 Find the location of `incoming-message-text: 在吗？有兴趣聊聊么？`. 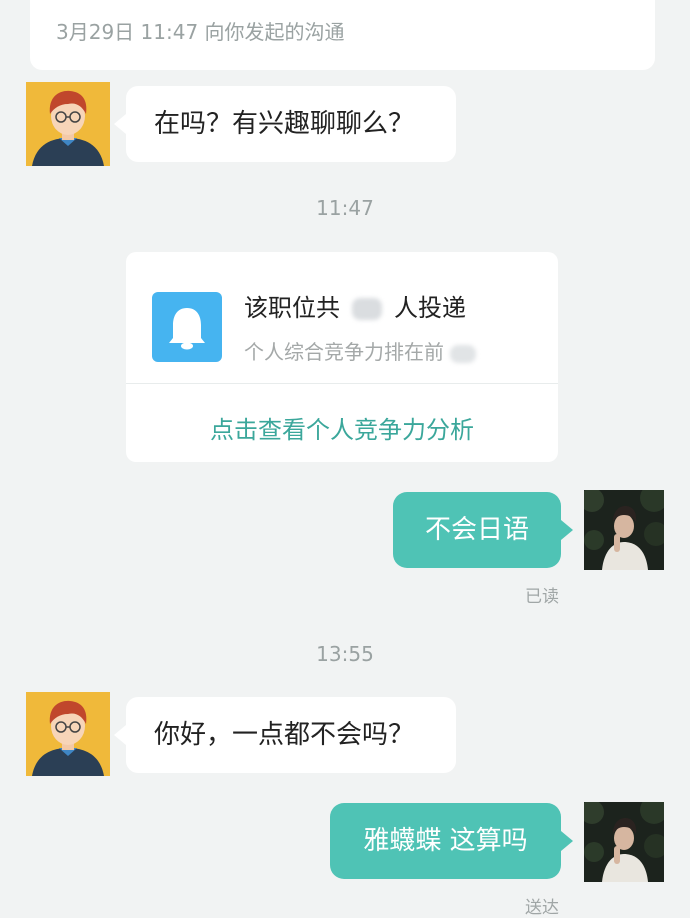

incoming-message-text: 在吗？有兴趣聊聊么？ is located at coordinates (284, 124).